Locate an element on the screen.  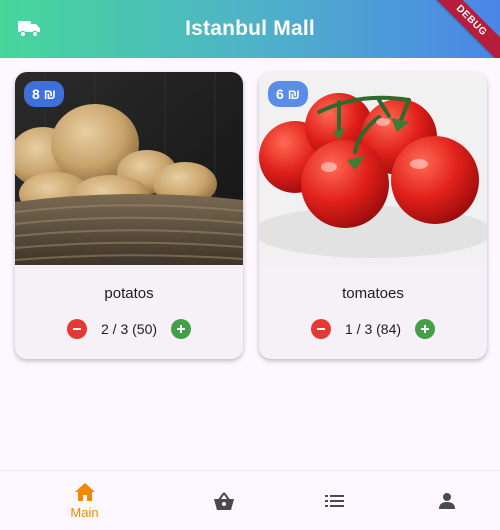
nav-item-list is located at coordinates (334, 500).